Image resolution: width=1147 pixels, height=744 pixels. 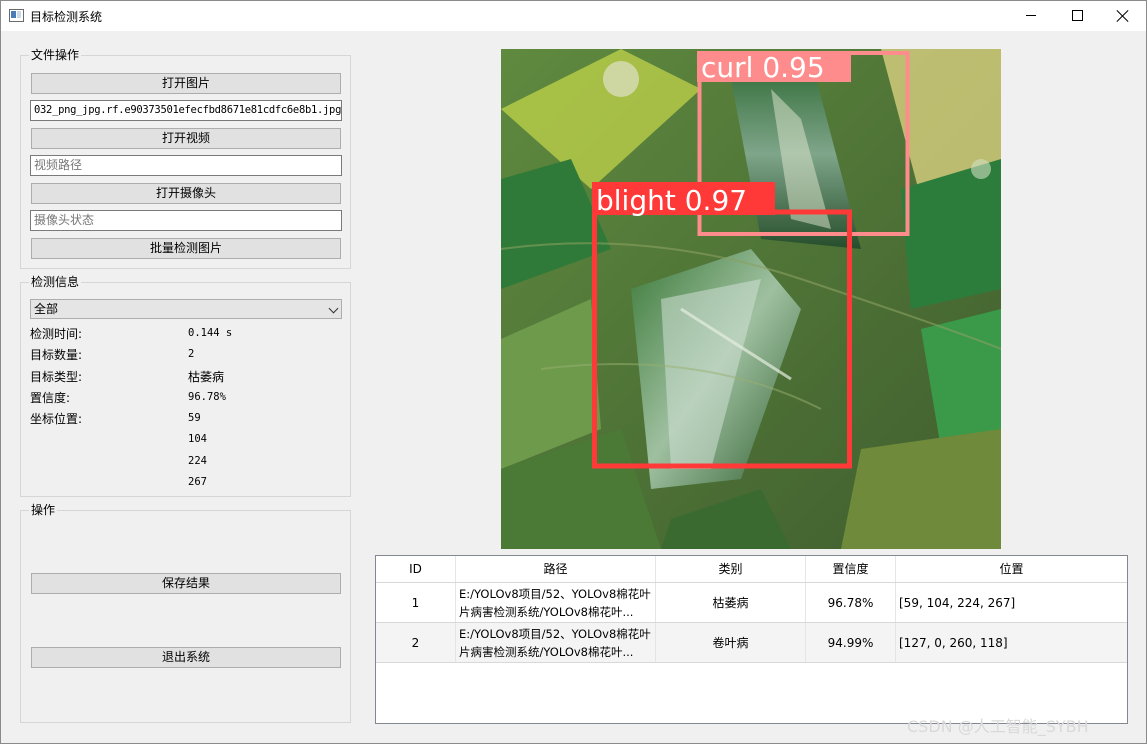 What do you see at coordinates (186, 138) in the screenshot?
I see `open-video-button: 打开视频` at bounding box center [186, 138].